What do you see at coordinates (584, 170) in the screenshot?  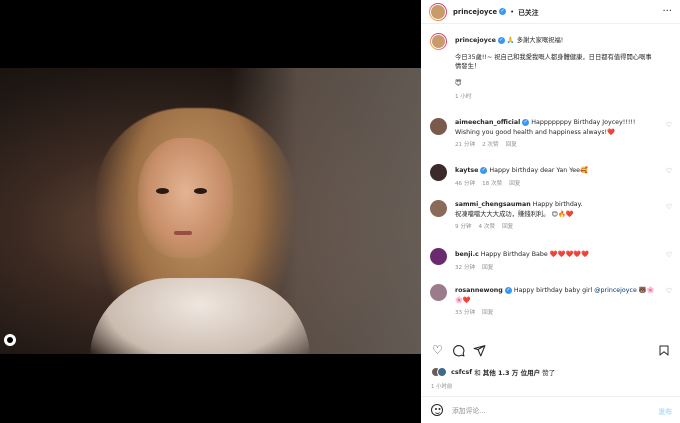 I see `emoji: 🥰` at bounding box center [584, 170].